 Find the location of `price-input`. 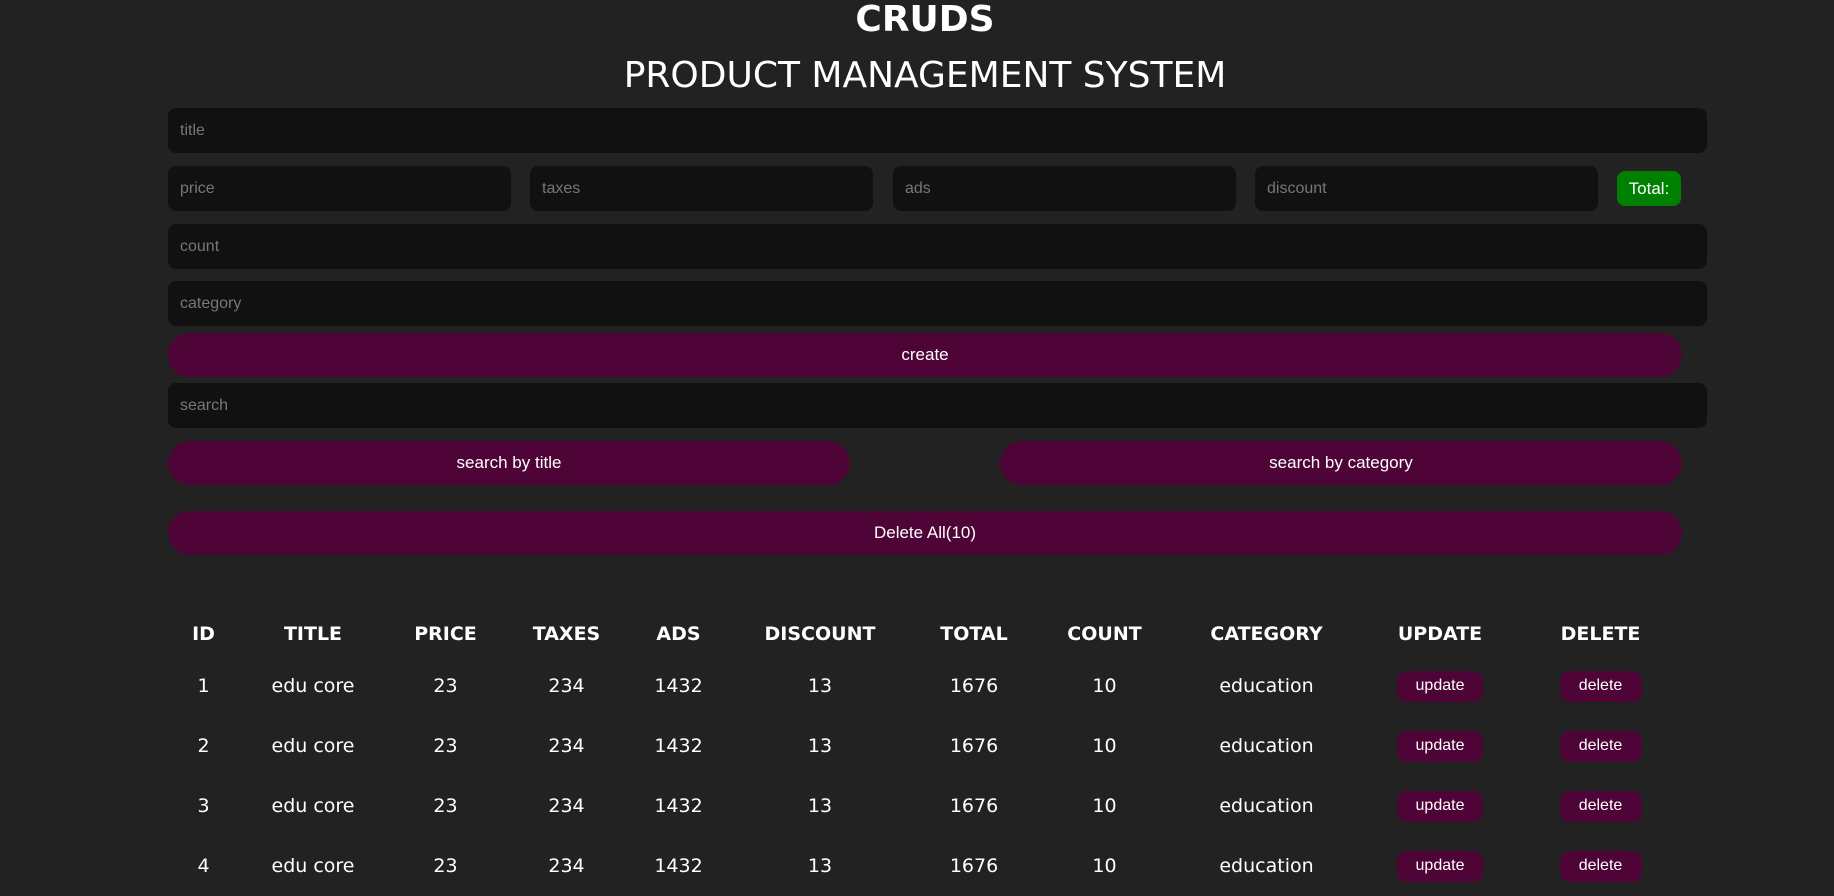

price-input is located at coordinates (339, 188).